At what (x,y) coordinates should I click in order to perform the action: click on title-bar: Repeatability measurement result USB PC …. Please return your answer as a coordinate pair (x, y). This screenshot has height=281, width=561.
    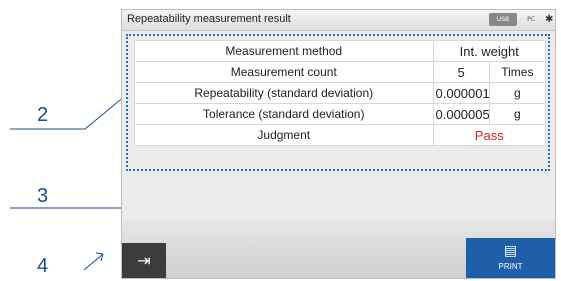
    Looking at the image, I should click on (338, 20).